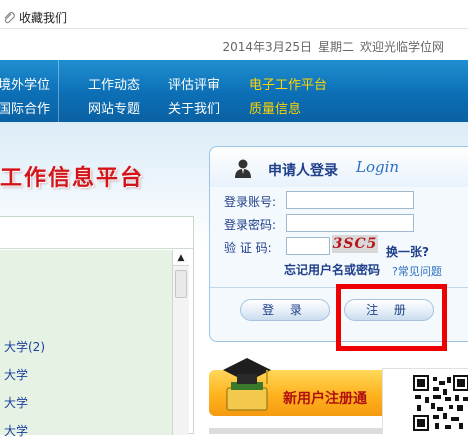  Describe the element at coordinates (440, 403) in the screenshot. I see `qr-code-icon` at that location.